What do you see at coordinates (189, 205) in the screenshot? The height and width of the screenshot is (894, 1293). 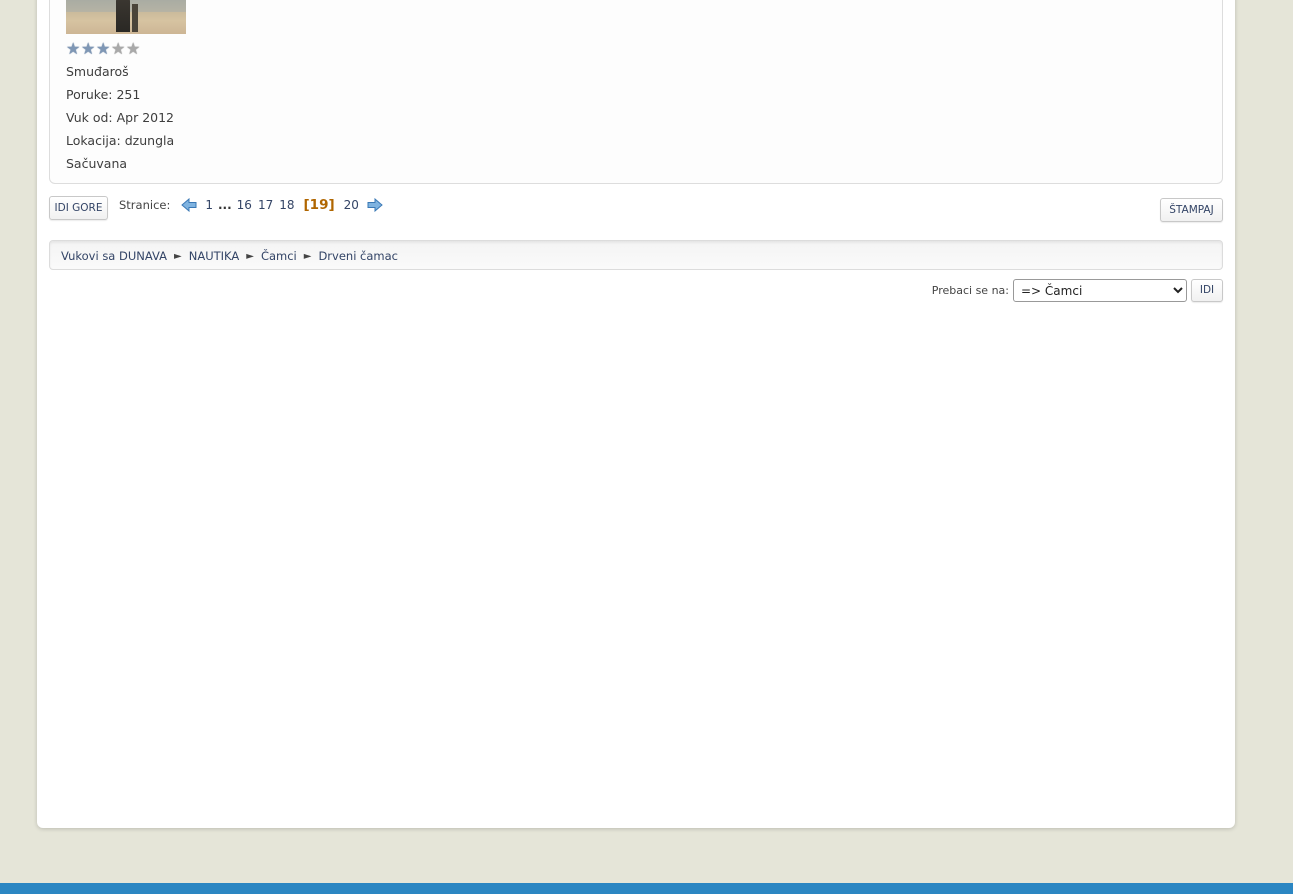 I see `prev-page-icon` at bounding box center [189, 205].